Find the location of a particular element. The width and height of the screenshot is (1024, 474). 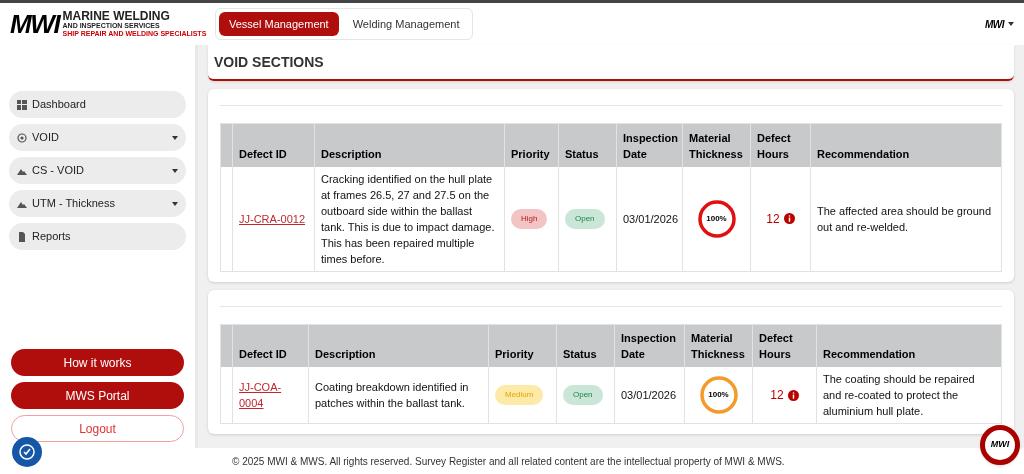

logo-title: MARINE WELDING is located at coordinates (116, 16).